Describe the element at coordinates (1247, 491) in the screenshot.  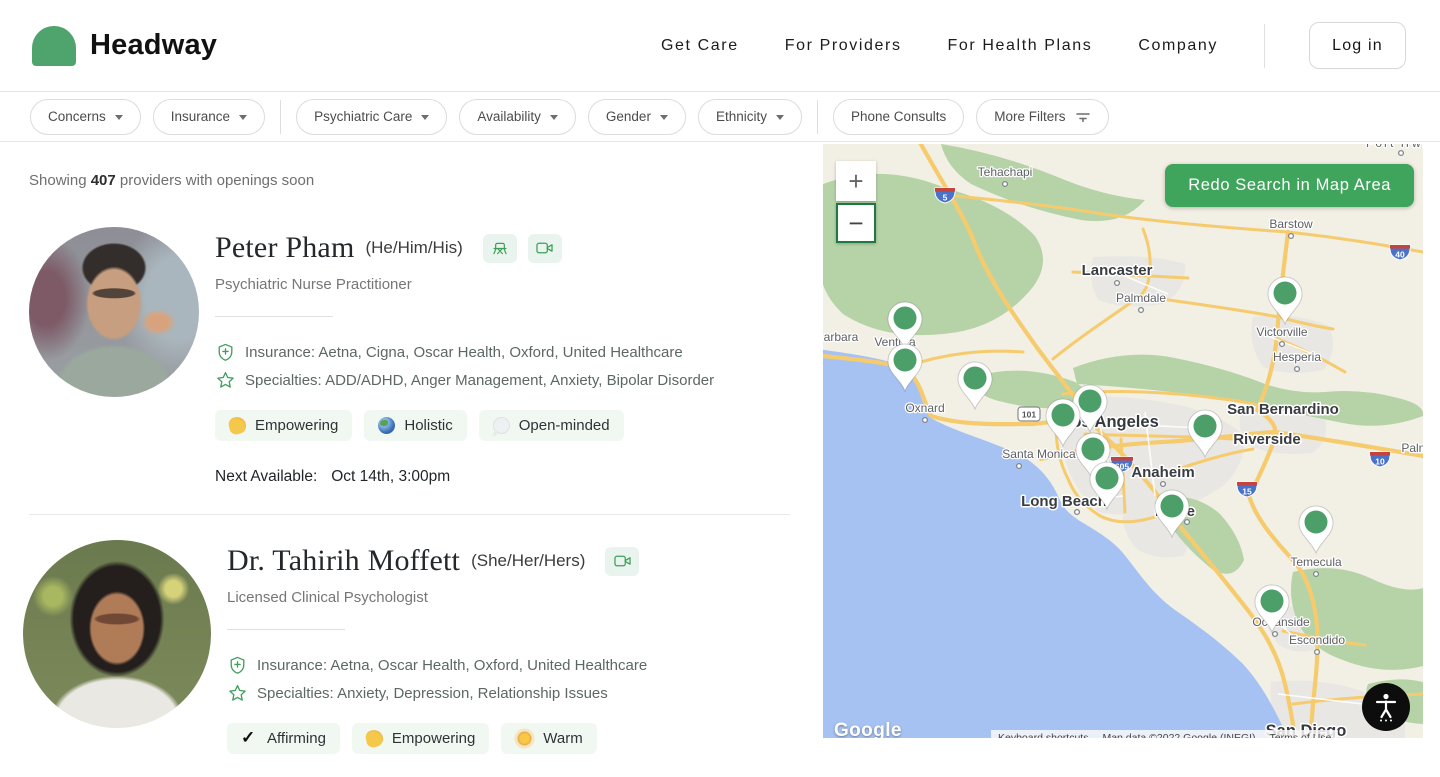
I see `svg-text: 15` at that location.